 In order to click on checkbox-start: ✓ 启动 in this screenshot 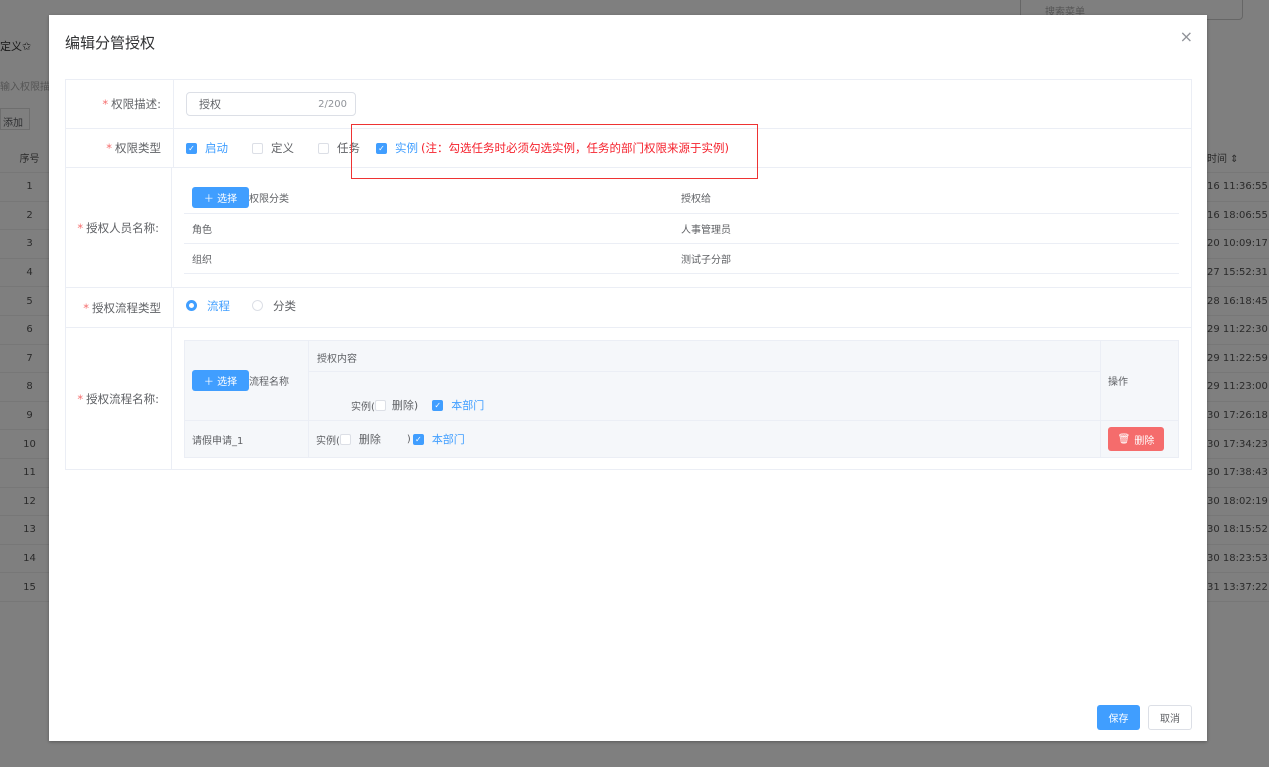, I will do `click(207, 148)`.